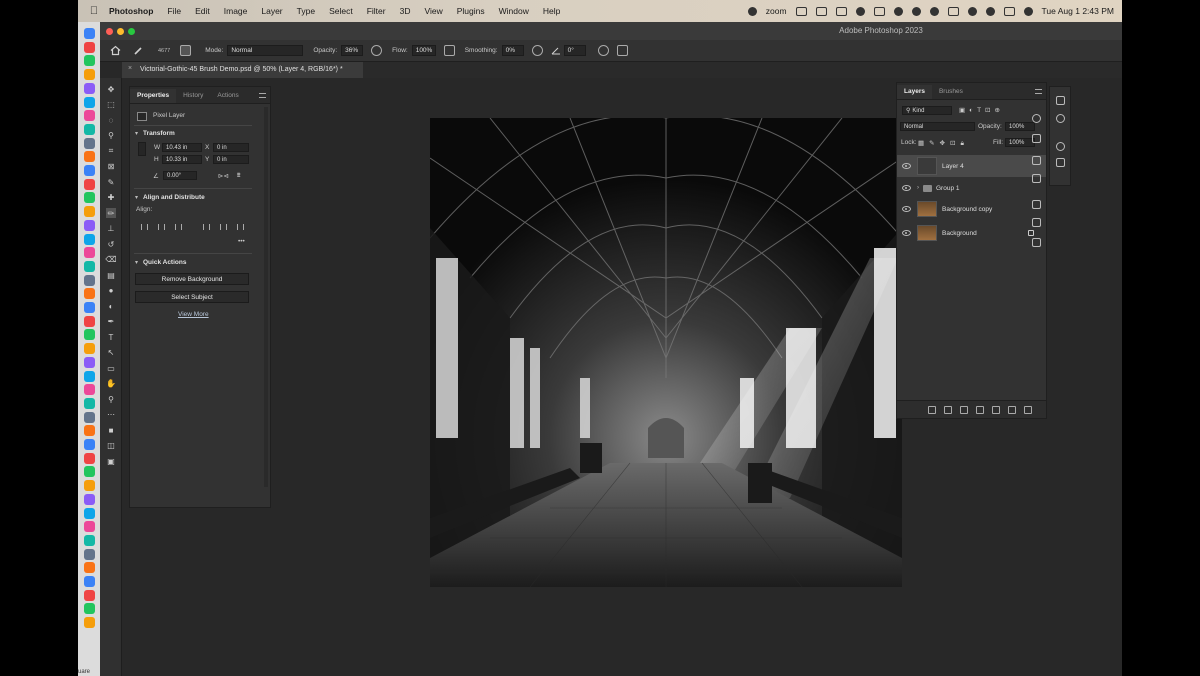  What do you see at coordinates (953, 11) in the screenshot?
I see `battery-icon` at bounding box center [953, 11].